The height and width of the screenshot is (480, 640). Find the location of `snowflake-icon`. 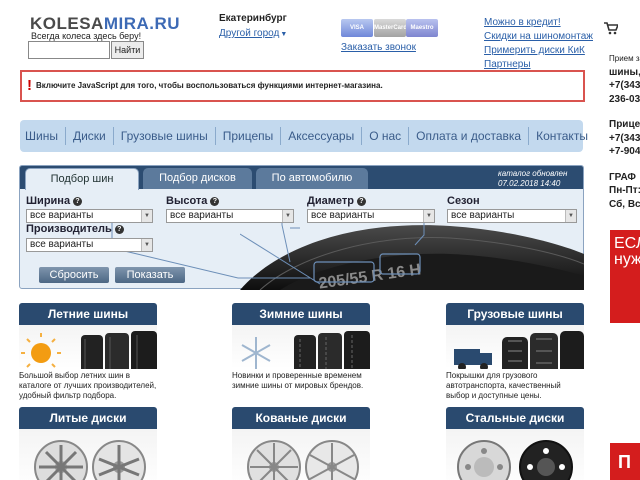

snowflake-icon is located at coordinates (305, 350).